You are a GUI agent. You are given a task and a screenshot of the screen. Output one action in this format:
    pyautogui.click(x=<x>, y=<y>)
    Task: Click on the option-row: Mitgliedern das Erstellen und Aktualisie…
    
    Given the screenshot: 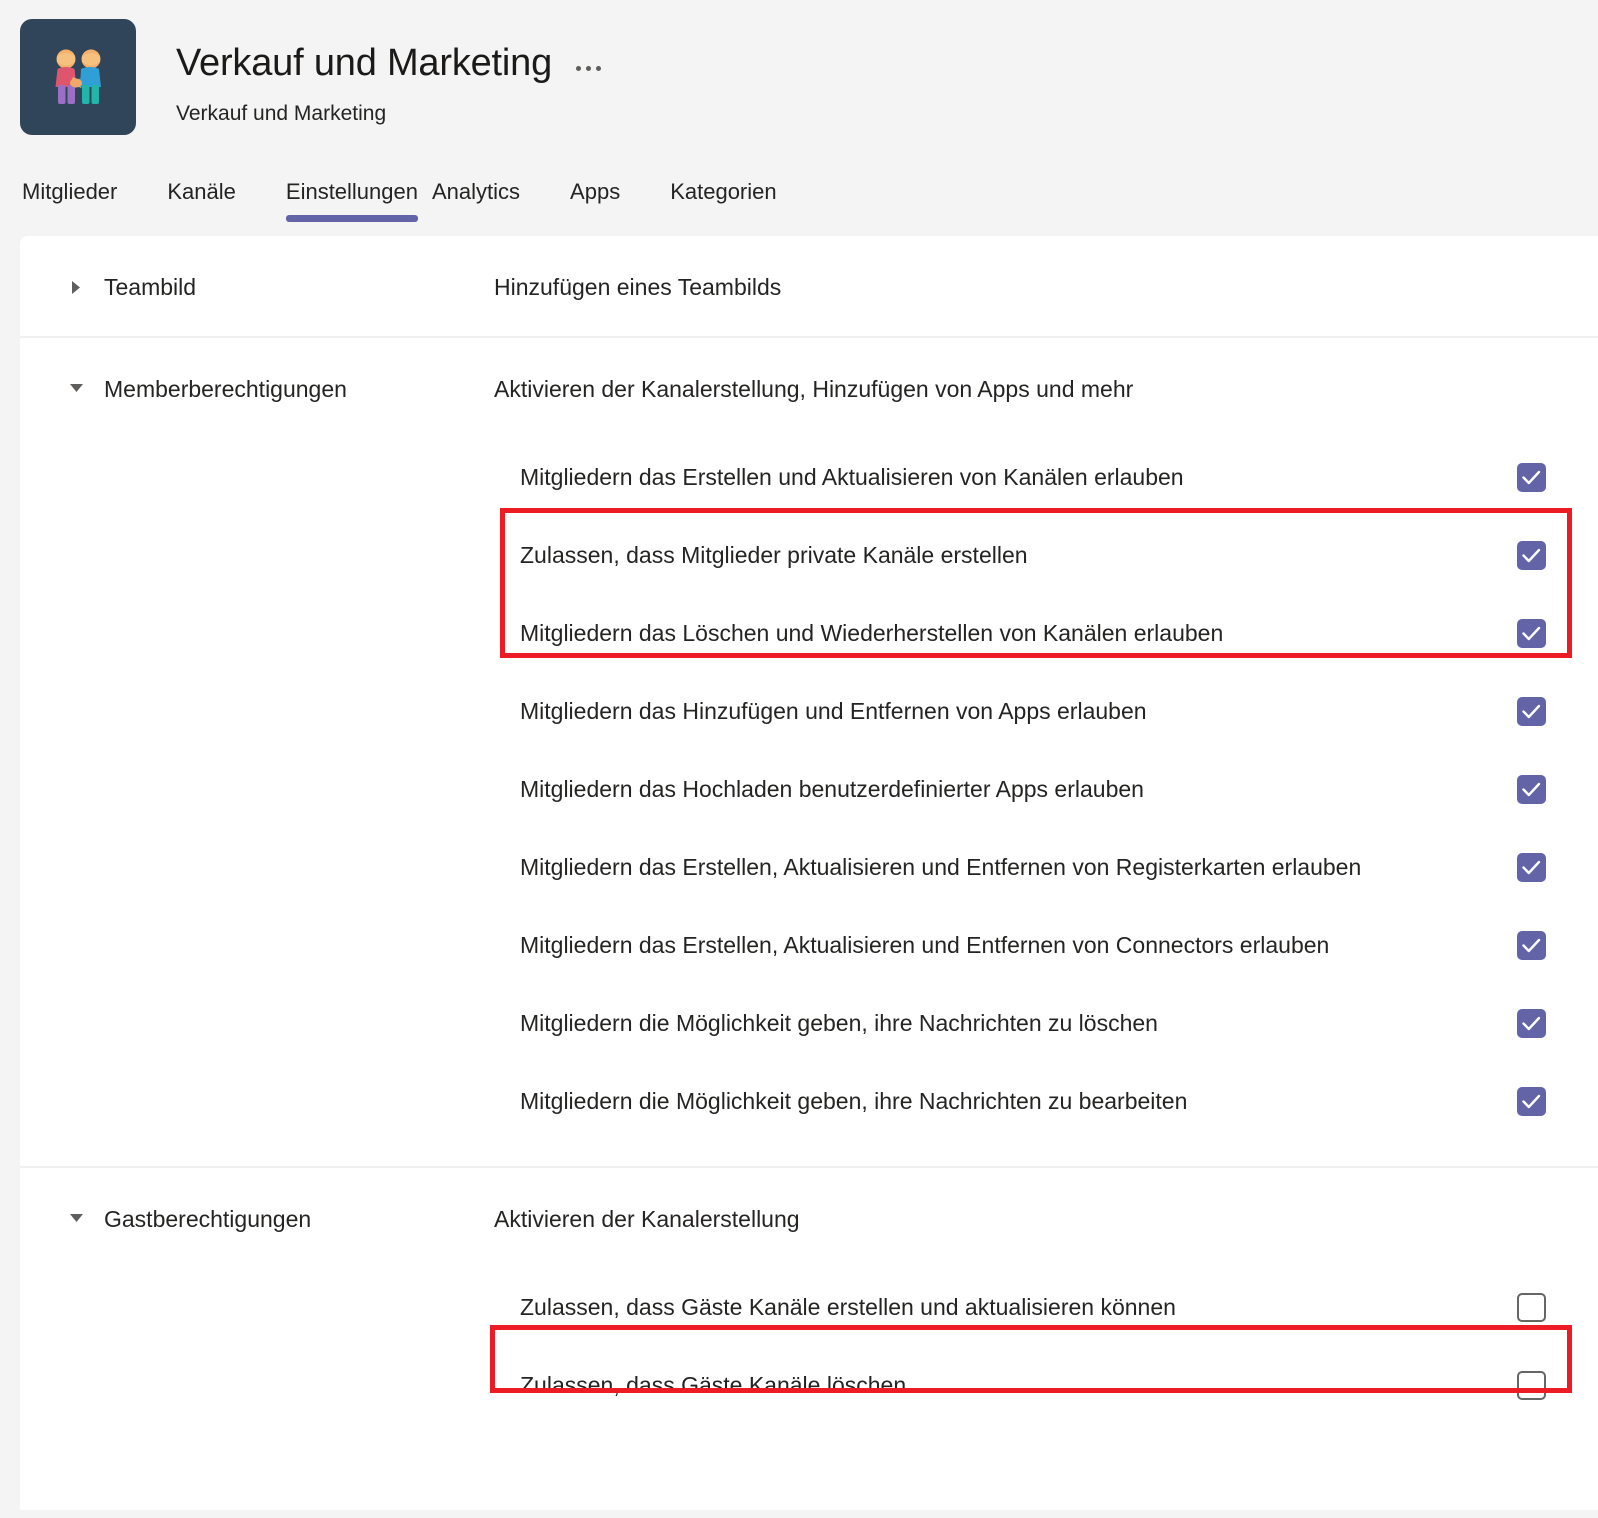 What is the action you would take?
    pyautogui.click(x=1046, y=477)
    